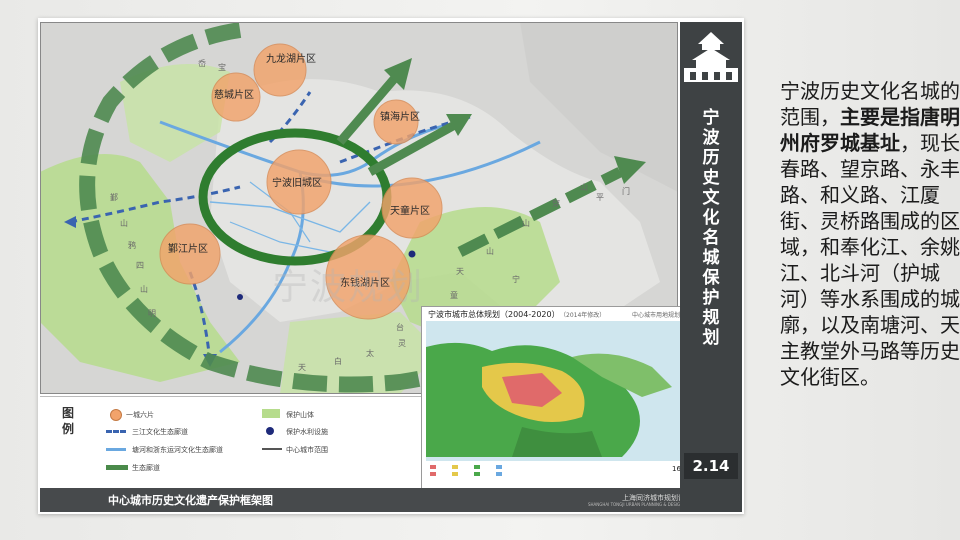 The height and width of the screenshot is (540, 960). What do you see at coordinates (116, 449) in the screenshot?
I see `river-swatch-icon` at bounding box center [116, 449].